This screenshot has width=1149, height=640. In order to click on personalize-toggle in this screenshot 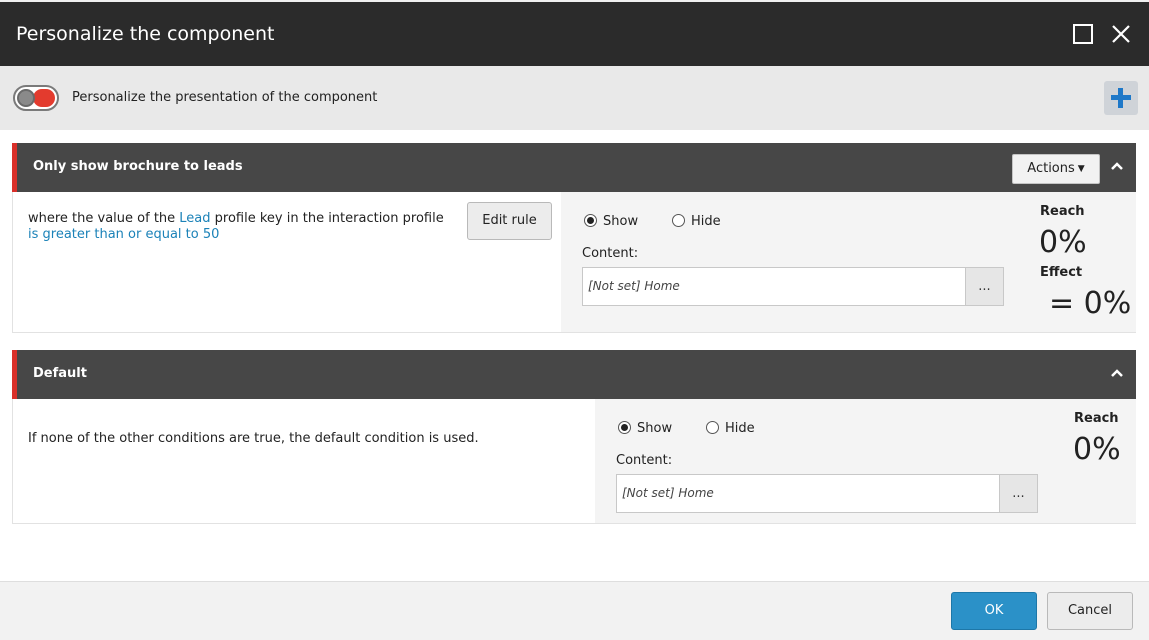, I will do `click(36, 98)`.